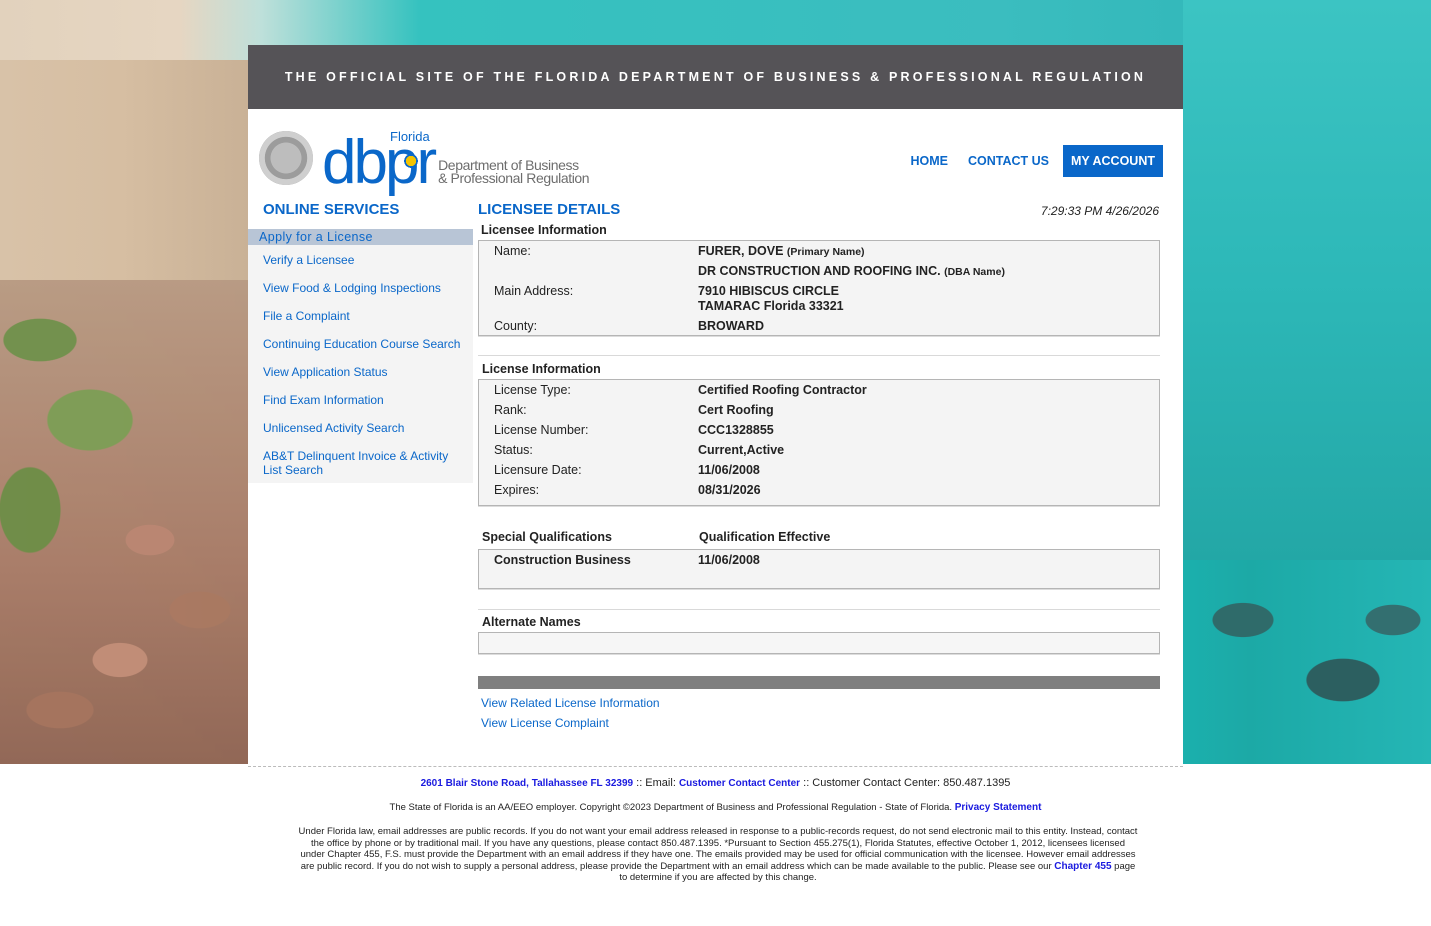 The width and height of the screenshot is (1431, 926). Describe the element at coordinates (510, 410) in the screenshot. I see `license-row-label: Rank:` at that location.